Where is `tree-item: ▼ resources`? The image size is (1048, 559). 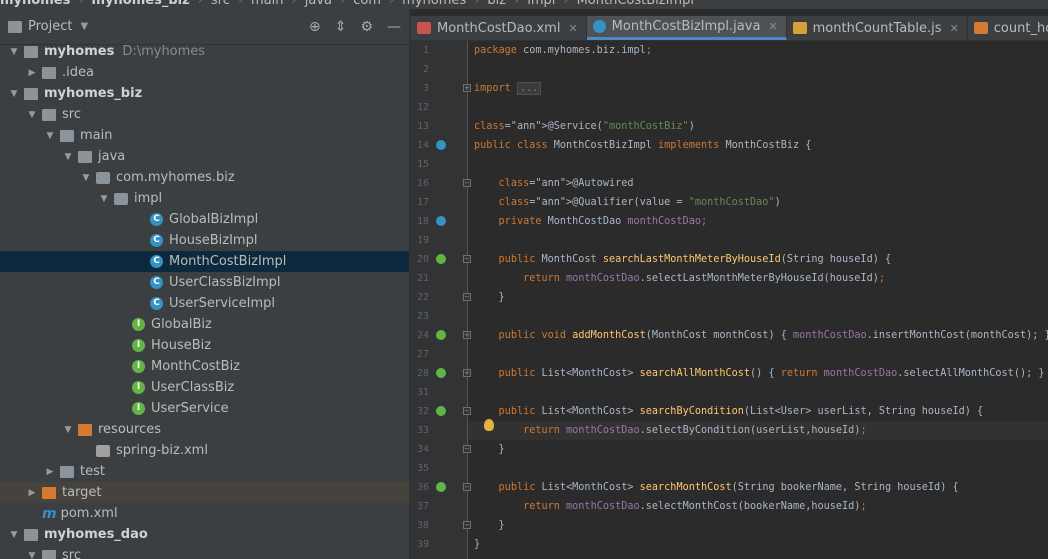 tree-item: ▼ resources is located at coordinates (204, 429).